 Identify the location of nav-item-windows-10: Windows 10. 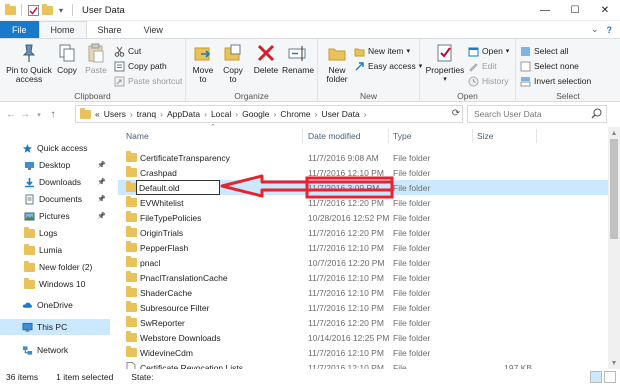
(55, 284).